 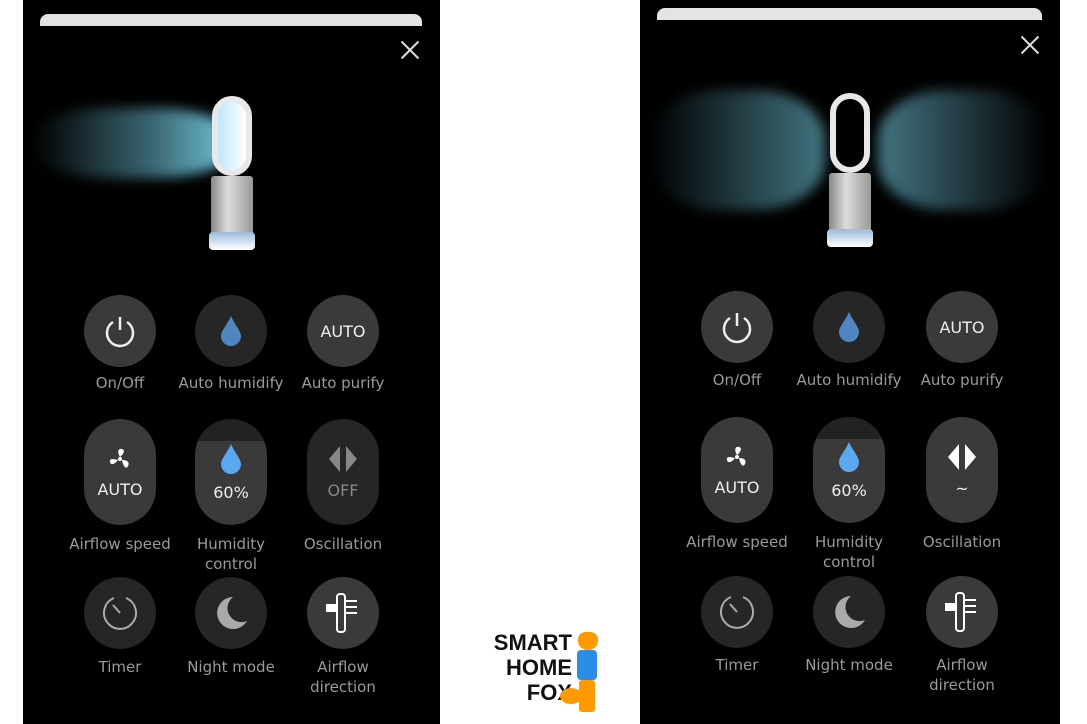 I want to click on fox-mascot-icon, so click(x=581, y=673).